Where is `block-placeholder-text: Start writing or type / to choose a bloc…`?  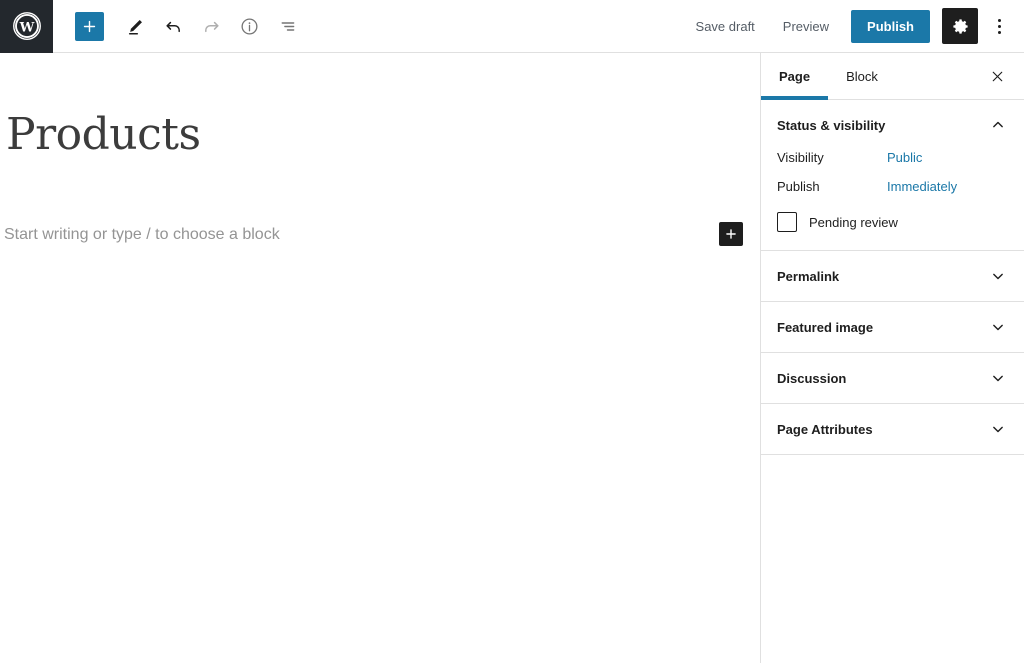
block-placeholder-text: Start writing or type / to choose a bloc… is located at coordinates (142, 235).